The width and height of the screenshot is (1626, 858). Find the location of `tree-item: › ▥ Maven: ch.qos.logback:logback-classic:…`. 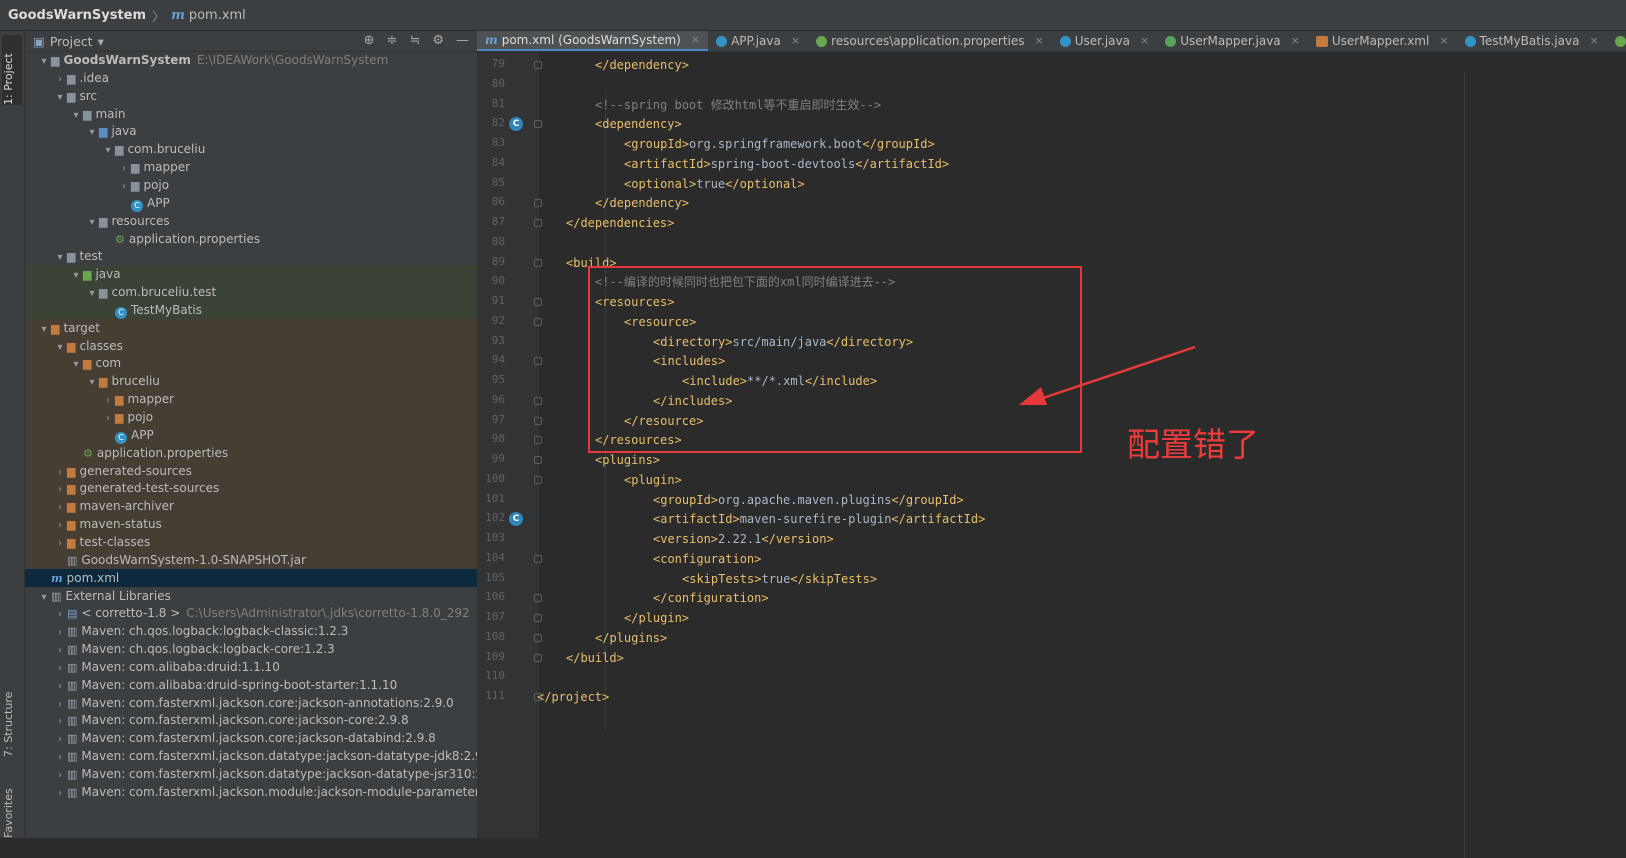

tree-item: › ▥ Maven: ch.qos.logback:logback-classic:… is located at coordinates (251, 631).